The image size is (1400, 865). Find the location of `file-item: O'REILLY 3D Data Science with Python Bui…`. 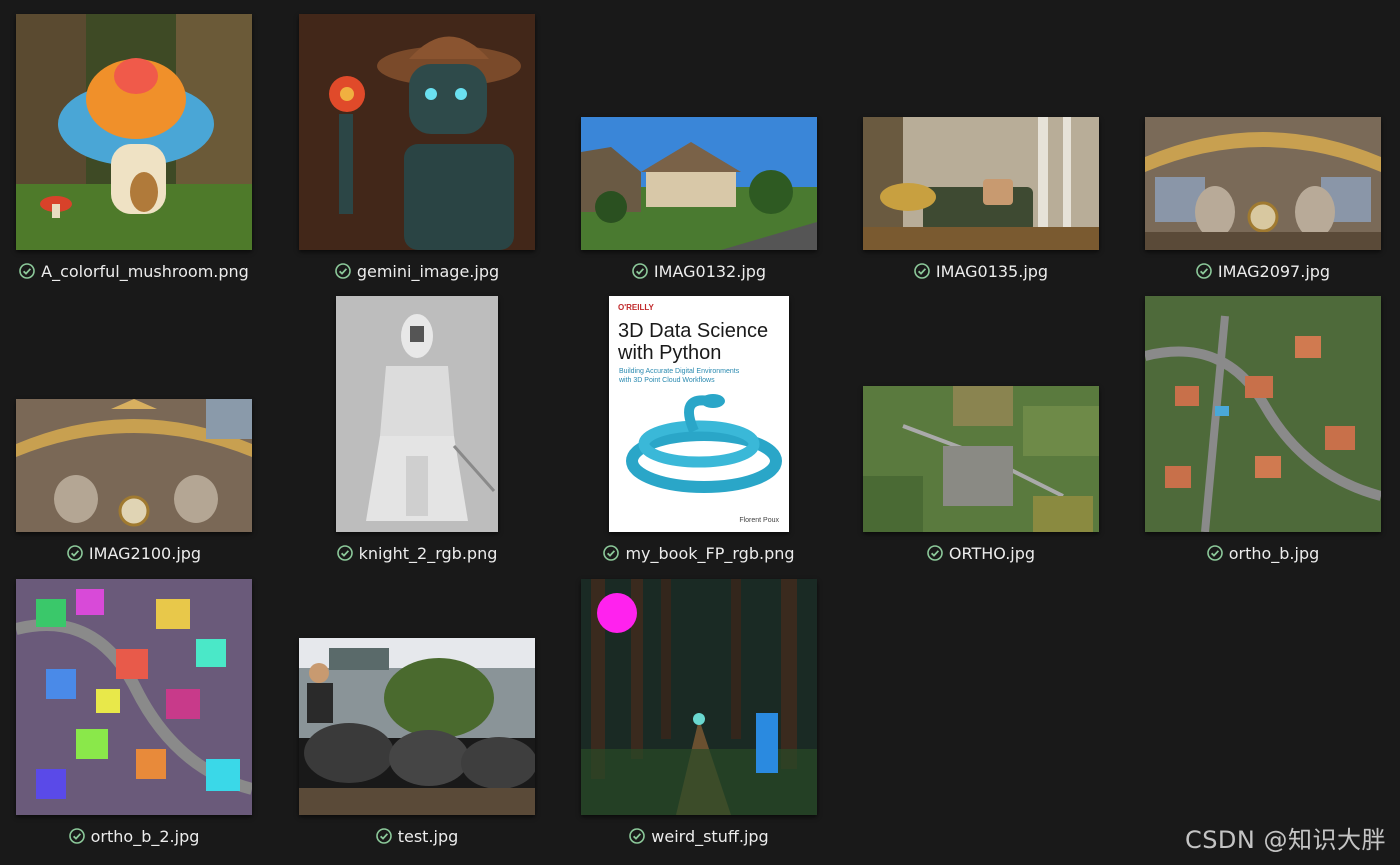

file-item: O'REILLY 3D Data Science with Python Bui… is located at coordinates (699, 430).